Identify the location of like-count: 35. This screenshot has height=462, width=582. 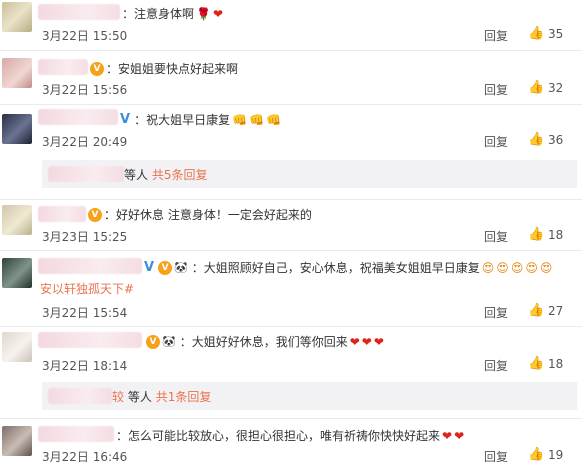
(556, 34).